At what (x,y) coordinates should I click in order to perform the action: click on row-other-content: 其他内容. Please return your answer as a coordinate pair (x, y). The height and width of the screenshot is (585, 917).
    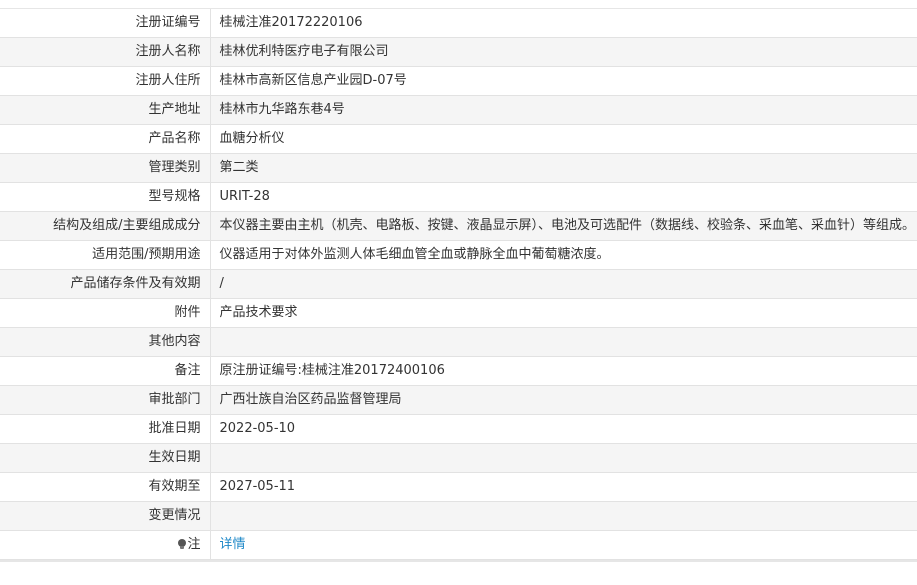
    Looking at the image, I should click on (458, 342).